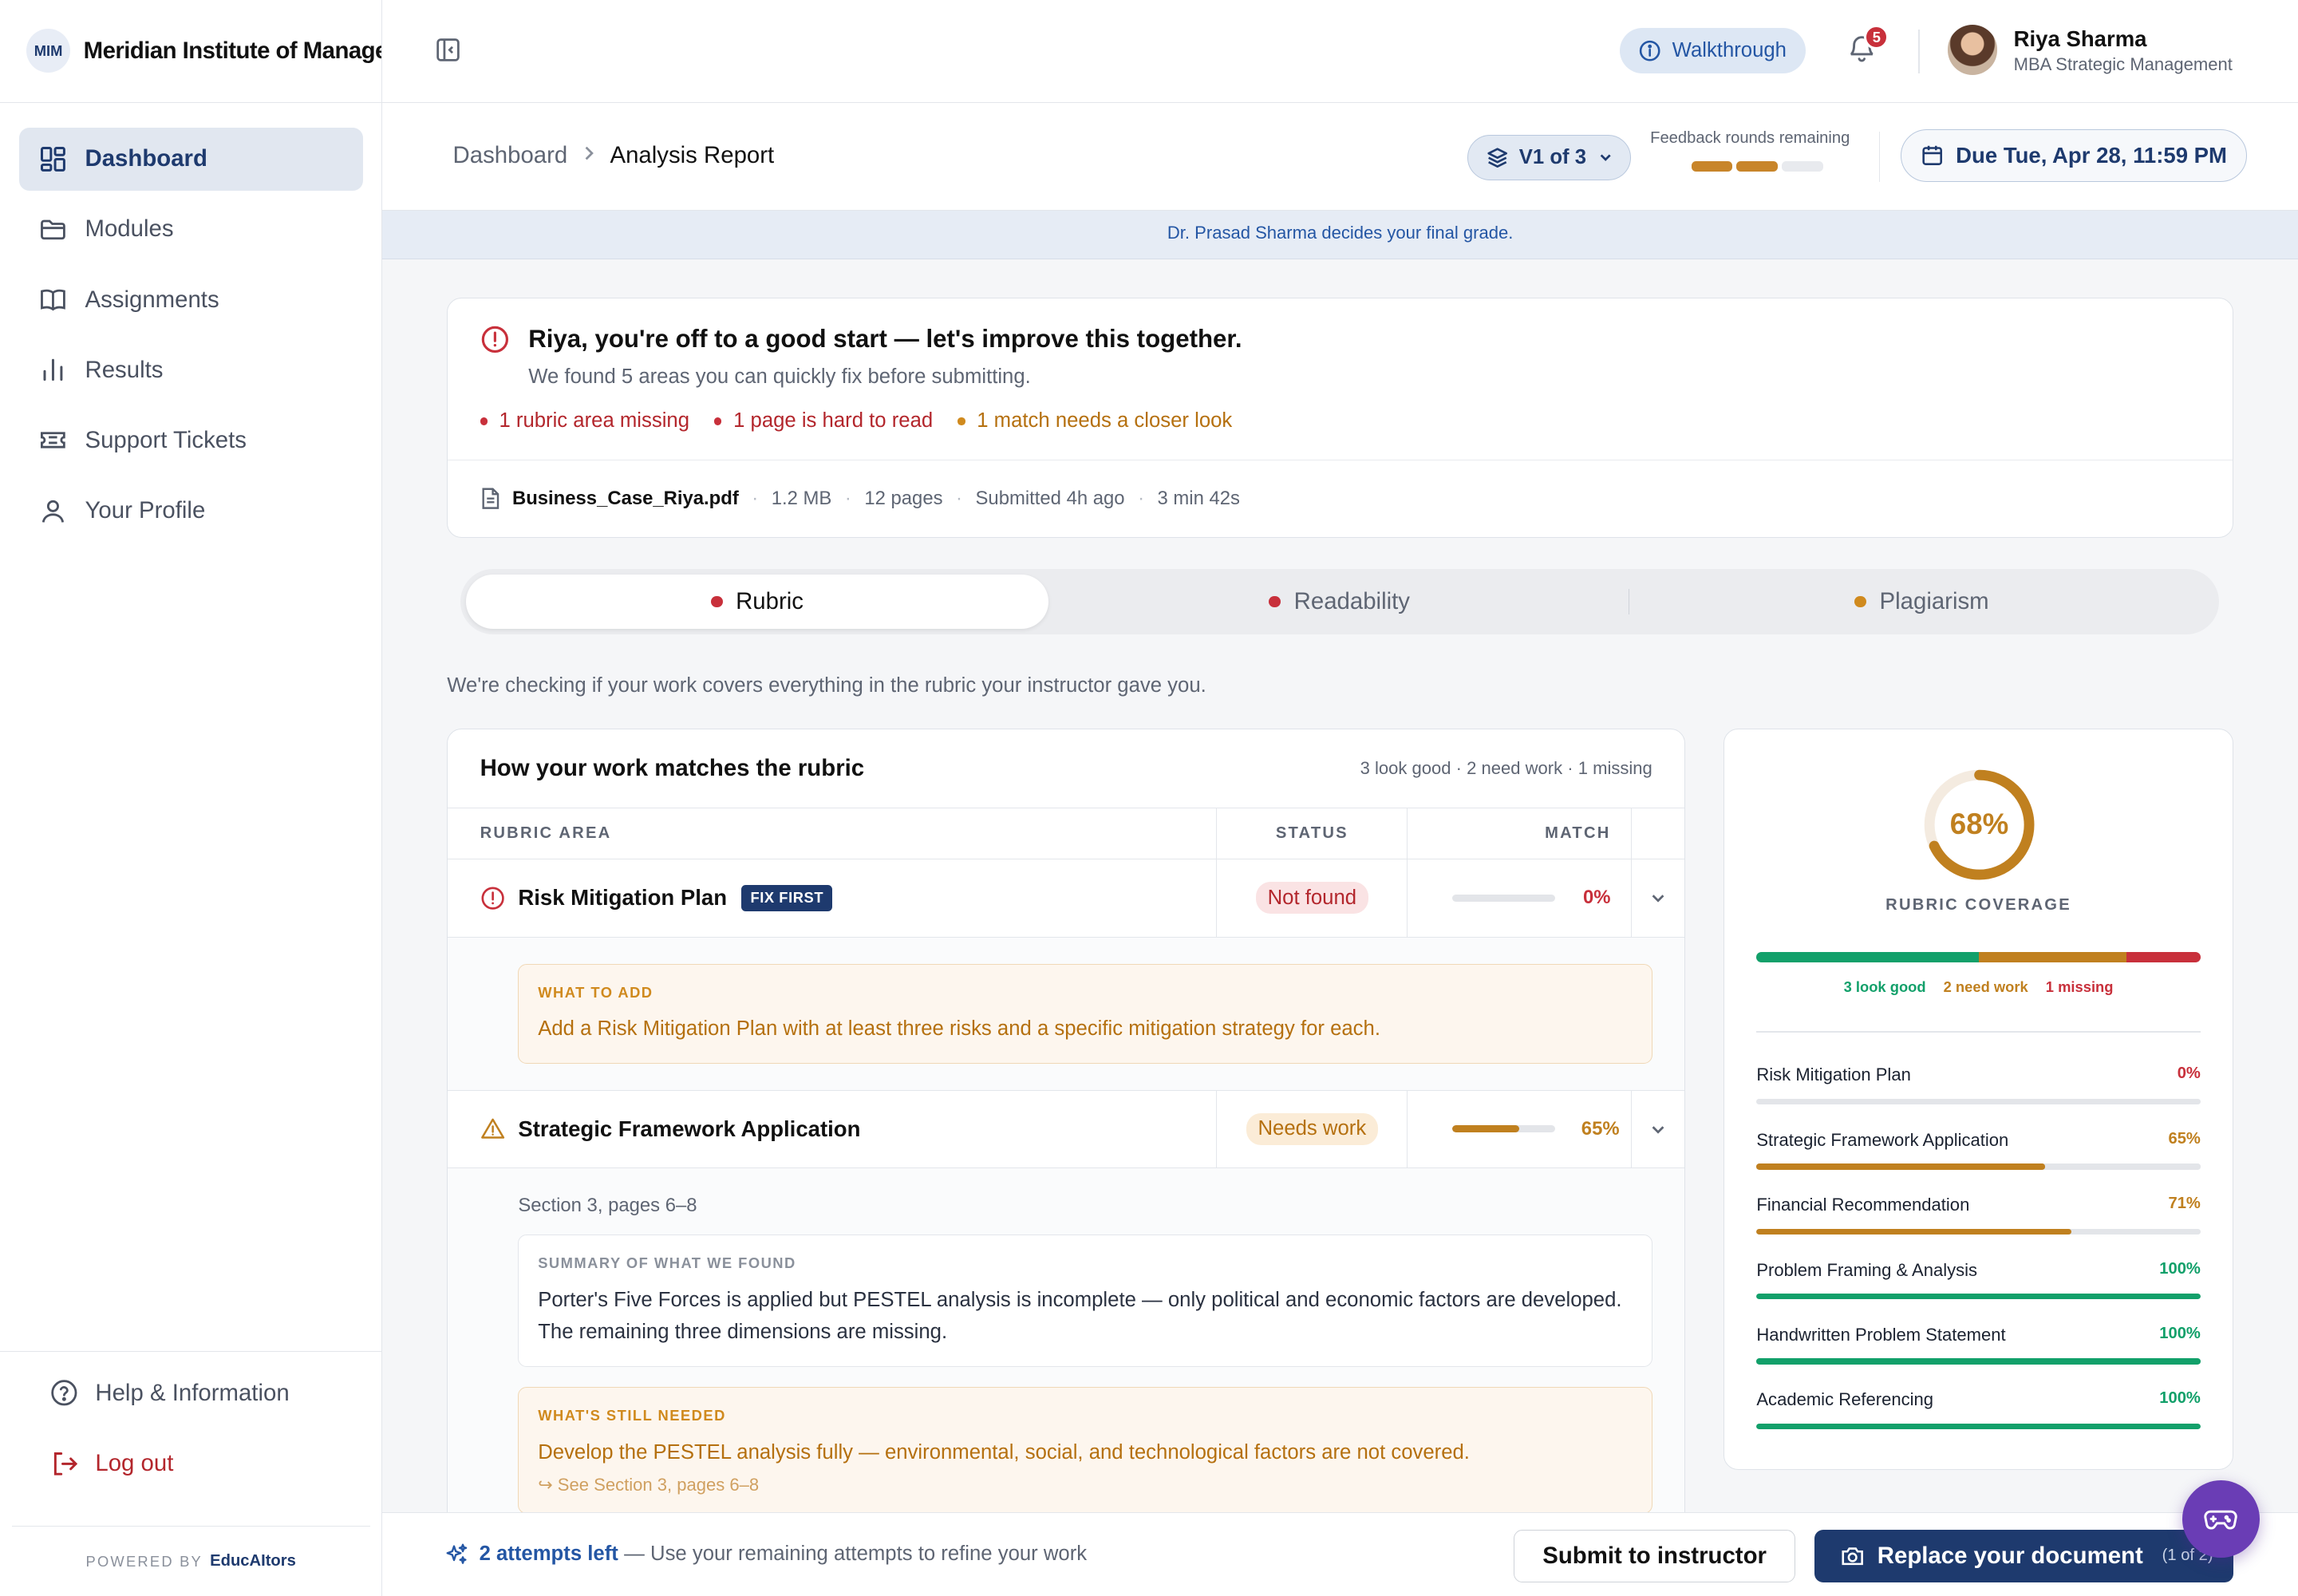 The image size is (2298, 1596). I want to click on due-date-button: Due Tue, Apr 28, 11:59 PM, so click(2074, 155).